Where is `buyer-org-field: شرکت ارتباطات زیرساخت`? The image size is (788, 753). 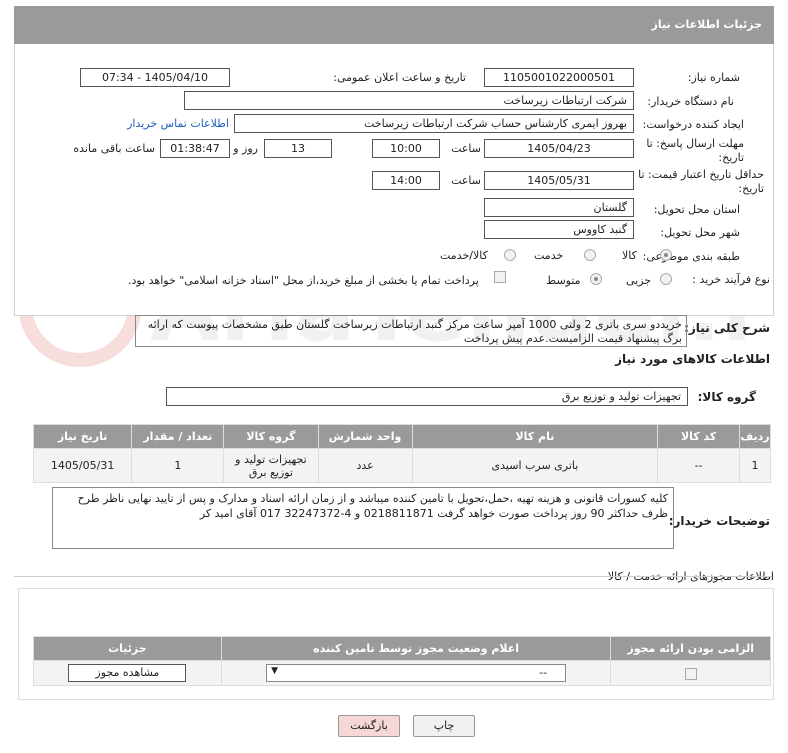
buyer-org-field: شرکت ارتباطات زیرساخت is located at coordinates (409, 100).